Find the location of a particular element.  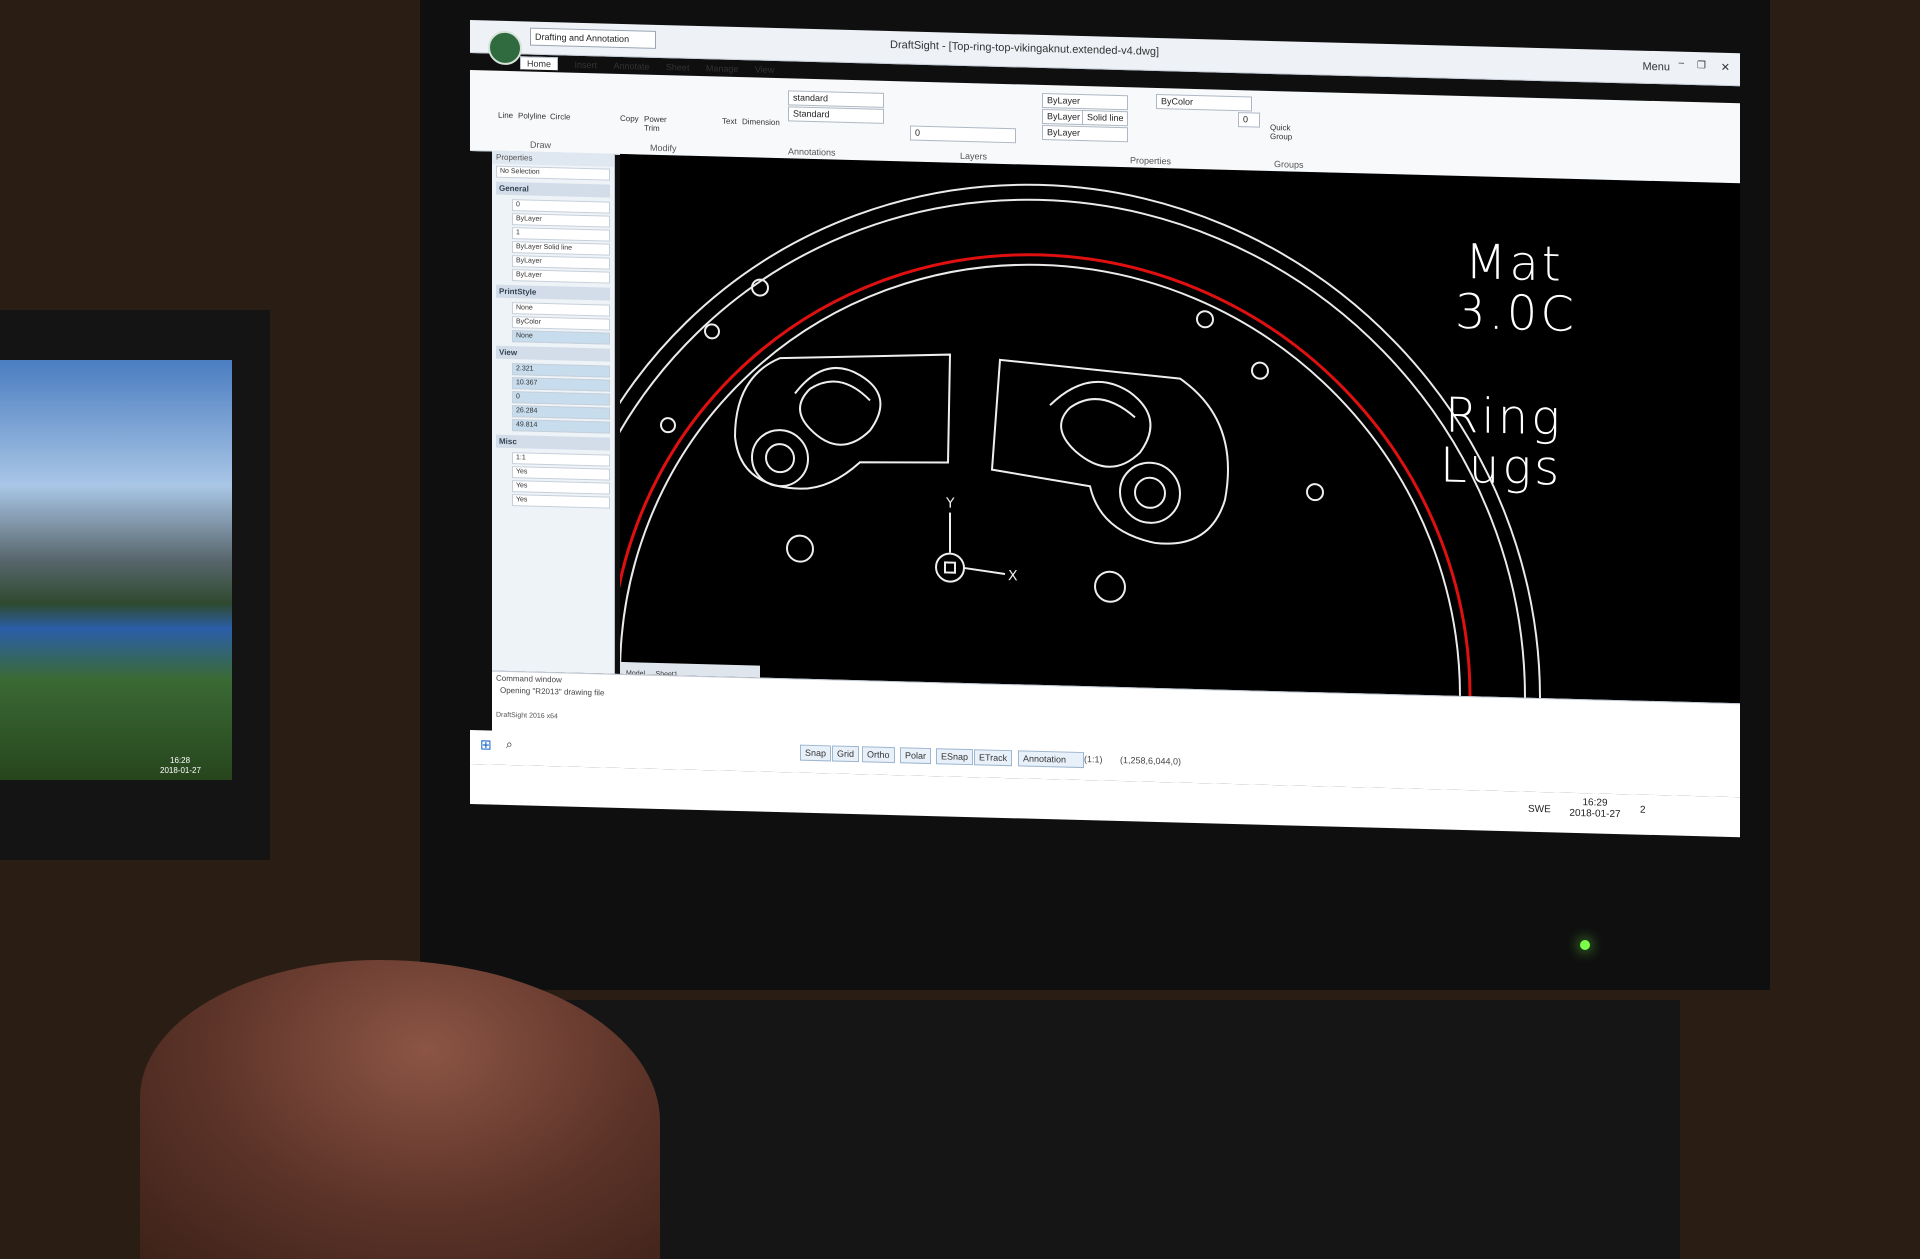

copy-tool: Copy is located at coordinates (629, 118).